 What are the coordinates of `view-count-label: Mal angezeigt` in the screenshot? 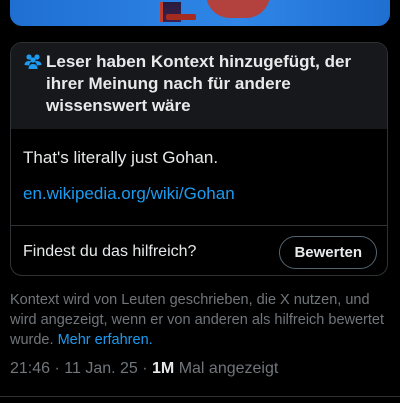 It's located at (226, 368).